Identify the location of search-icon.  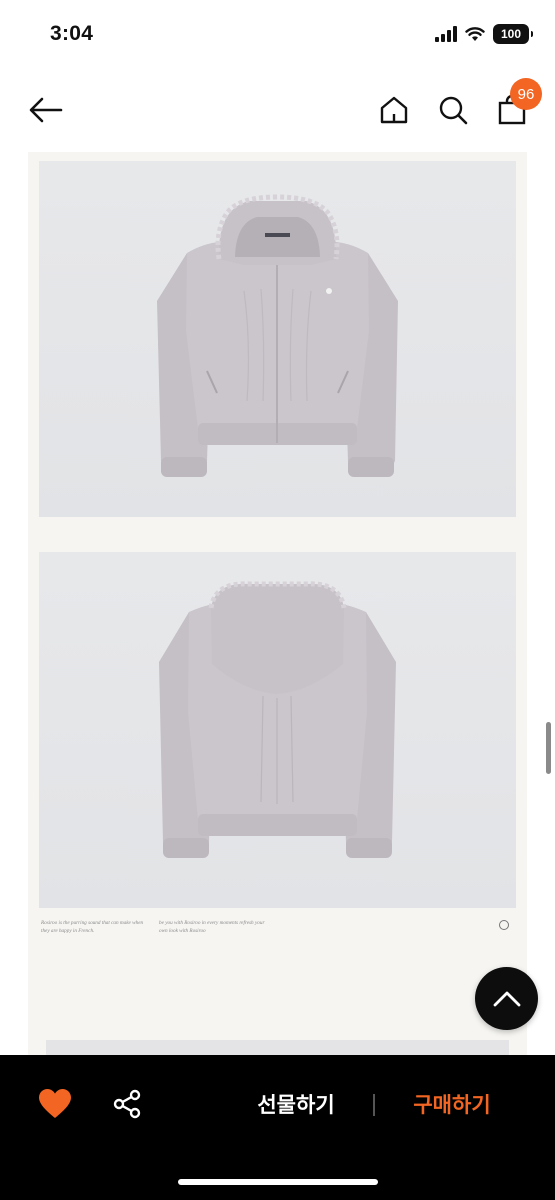
(453, 110).